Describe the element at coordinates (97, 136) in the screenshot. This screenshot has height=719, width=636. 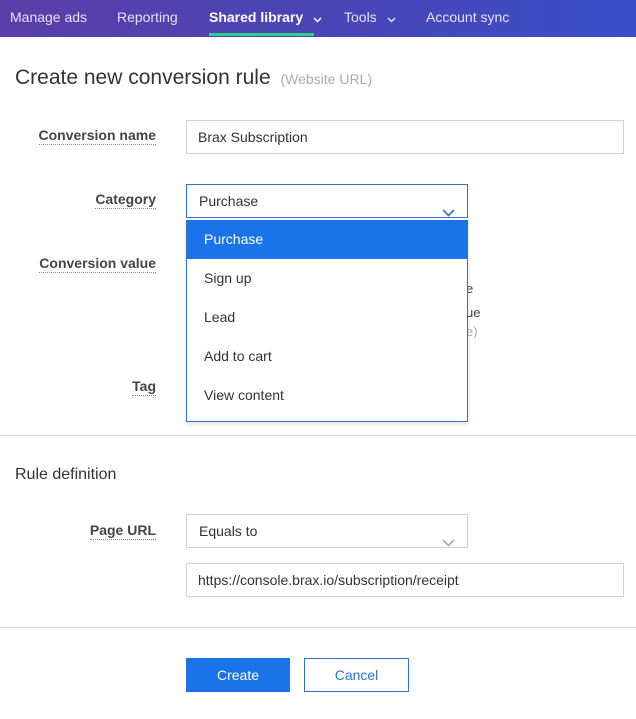
I see `conversion-name-label: Conversion name` at that location.